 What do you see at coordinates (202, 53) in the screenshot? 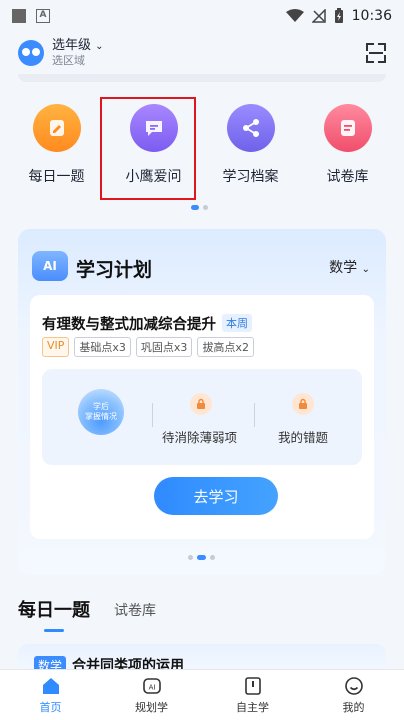
I see `header: 选年级 ⌄ 选区域` at bounding box center [202, 53].